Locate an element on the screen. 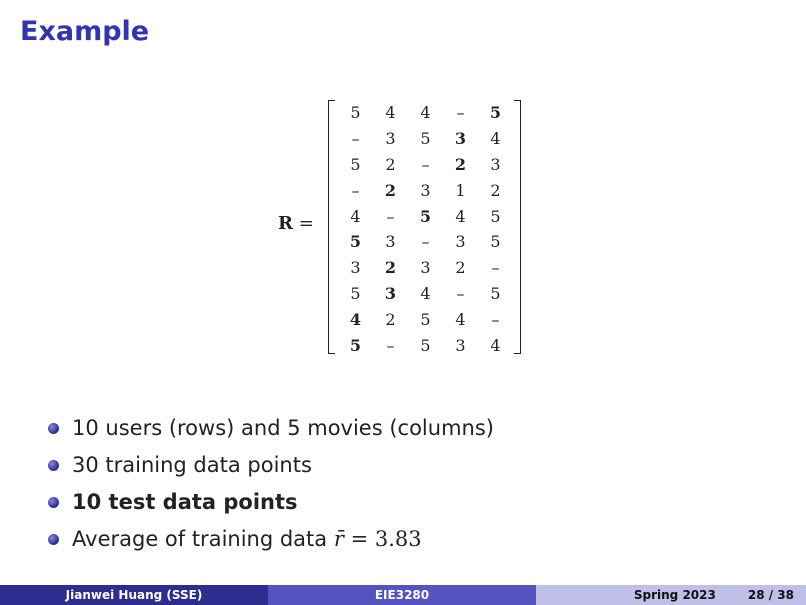 The image size is (806, 605). matrix-row: – 2 3 1 2 is located at coordinates (428, 190).